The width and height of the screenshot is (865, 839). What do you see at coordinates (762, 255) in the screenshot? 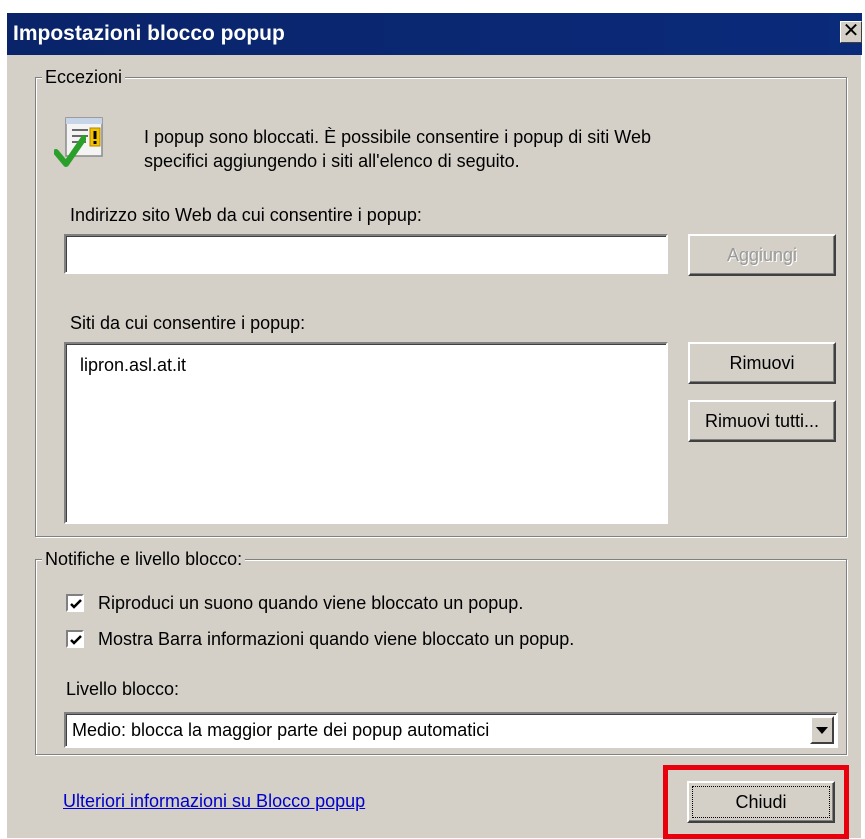
I see `add-button: Aggiungi` at bounding box center [762, 255].